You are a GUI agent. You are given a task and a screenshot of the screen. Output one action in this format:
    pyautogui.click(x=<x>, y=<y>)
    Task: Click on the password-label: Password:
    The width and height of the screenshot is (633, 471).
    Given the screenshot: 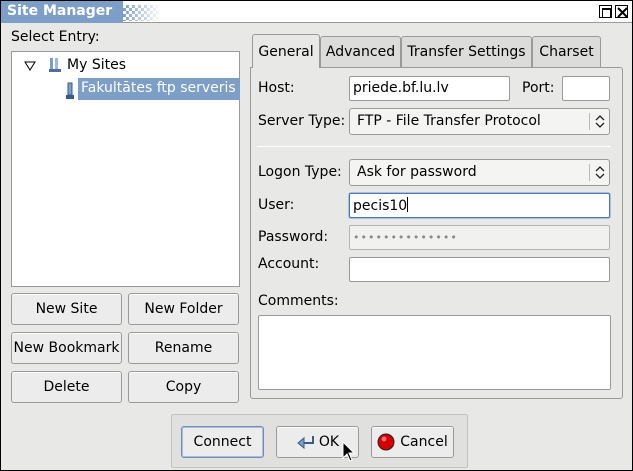 What is the action you would take?
    pyautogui.click(x=293, y=237)
    